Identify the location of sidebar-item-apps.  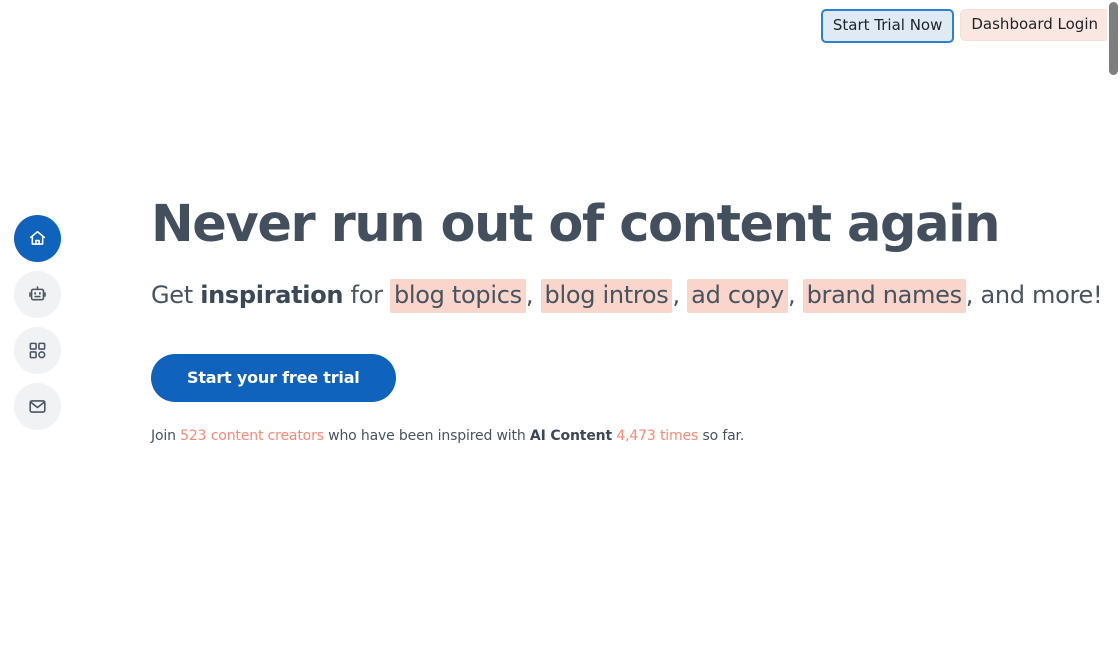
(37, 350).